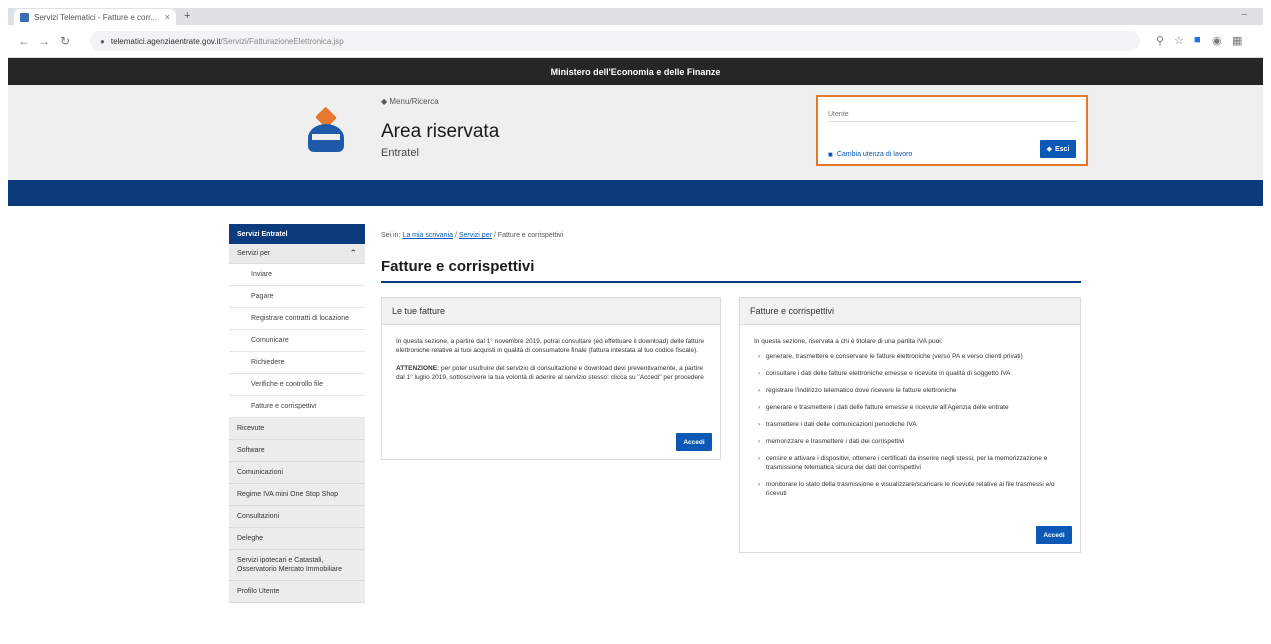 This screenshot has height=644, width=1271. What do you see at coordinates (1179, 40) in the screenshot?
I see `star-icon: ☆` at bounding box center [1179, 40].